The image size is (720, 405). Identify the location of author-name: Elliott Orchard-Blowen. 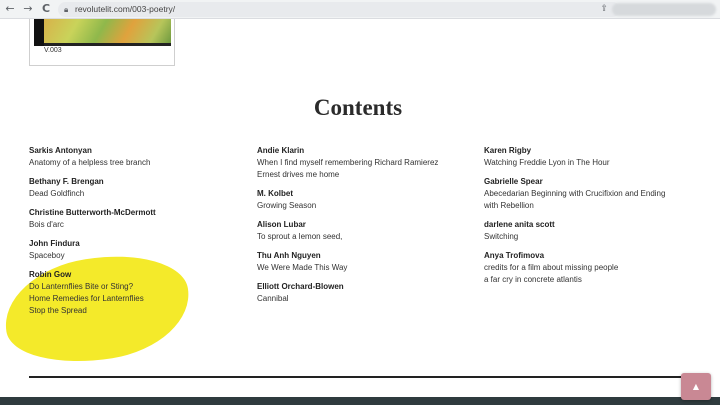
(367, 287).